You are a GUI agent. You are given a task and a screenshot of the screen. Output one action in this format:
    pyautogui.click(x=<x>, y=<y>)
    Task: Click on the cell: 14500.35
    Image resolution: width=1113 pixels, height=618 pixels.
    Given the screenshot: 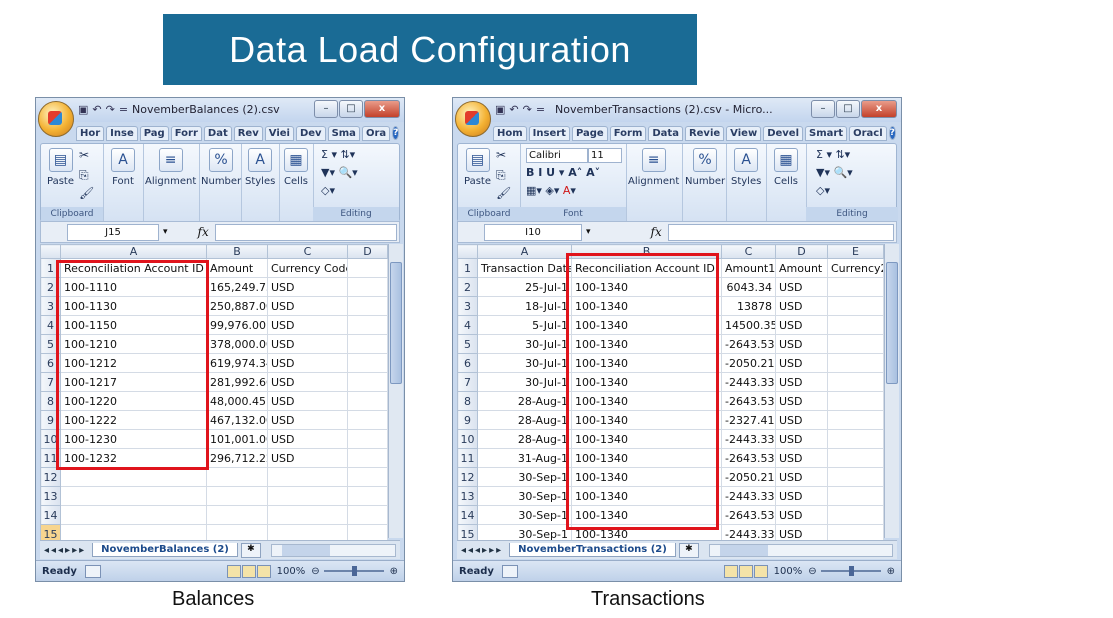 What is the action you would take?
    pyautogui.click(x=748, y=325)
    